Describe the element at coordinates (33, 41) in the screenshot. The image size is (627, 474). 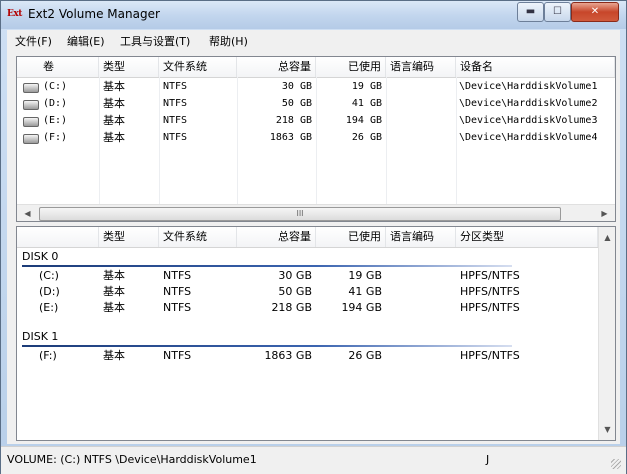
I see `menu-file: 文件(F)` at that location.